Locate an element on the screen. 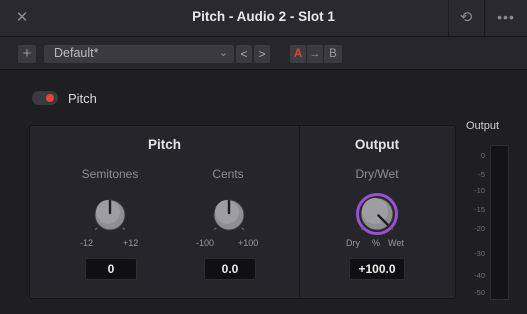 The height and width of the screenshot is (314, 527). meter-tick-label: -20 is located at coordinates (479, 228).